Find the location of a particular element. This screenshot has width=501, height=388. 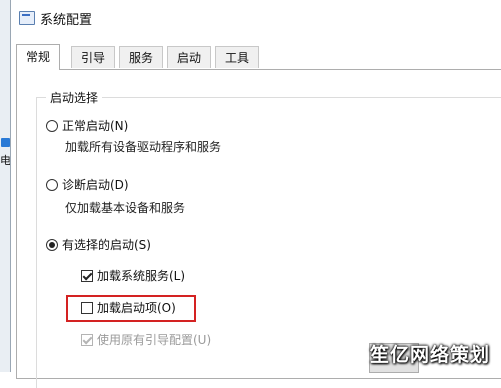

normal-startup-description: 加载所有设备驱动程序和服务 is located at coordinates (143, 147).